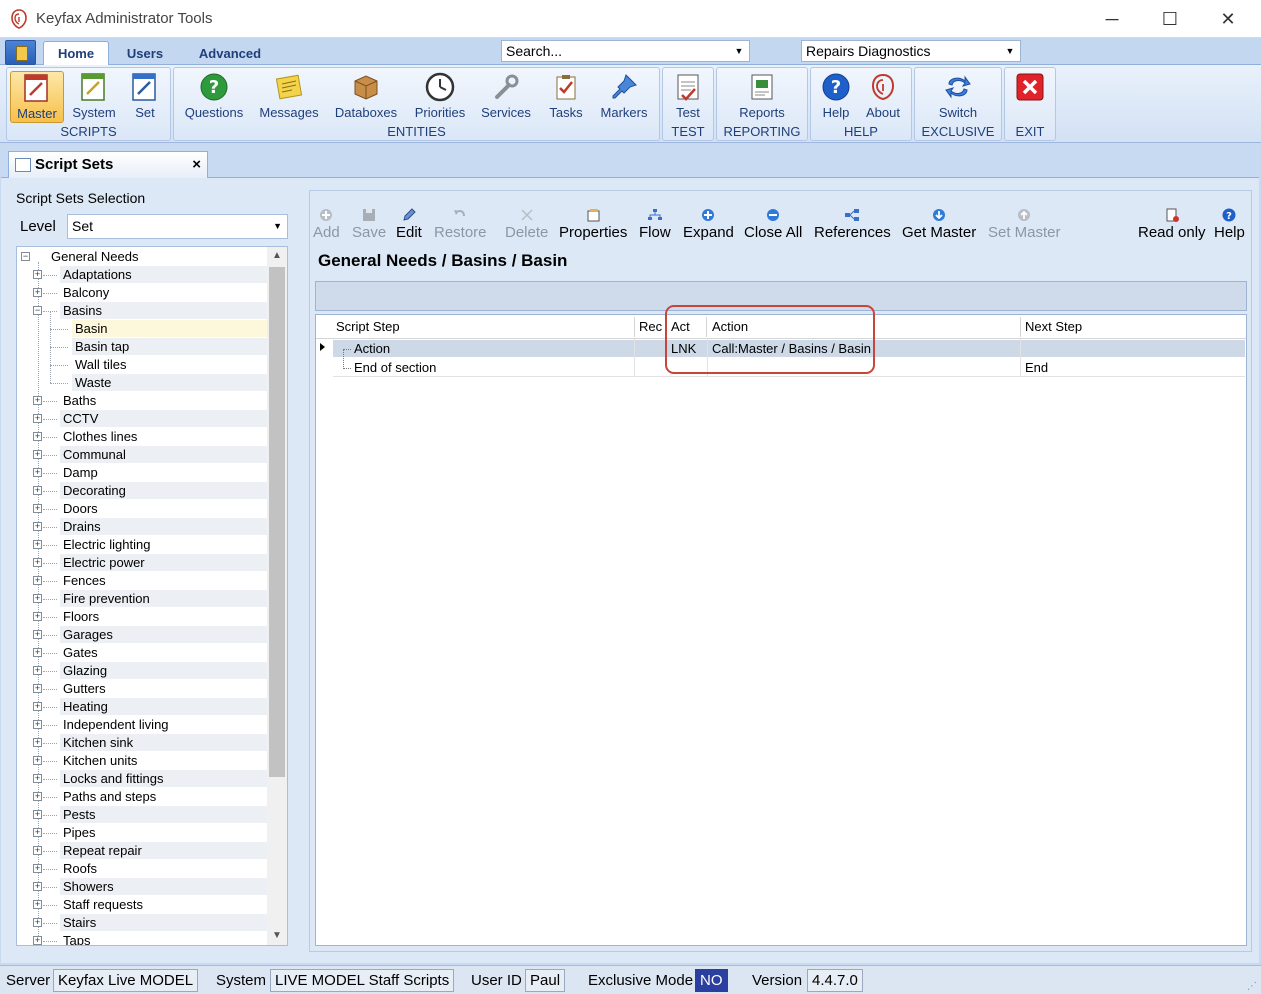  I want to click on tree-scrollbar: ▲ ▼, so click(277, 596).